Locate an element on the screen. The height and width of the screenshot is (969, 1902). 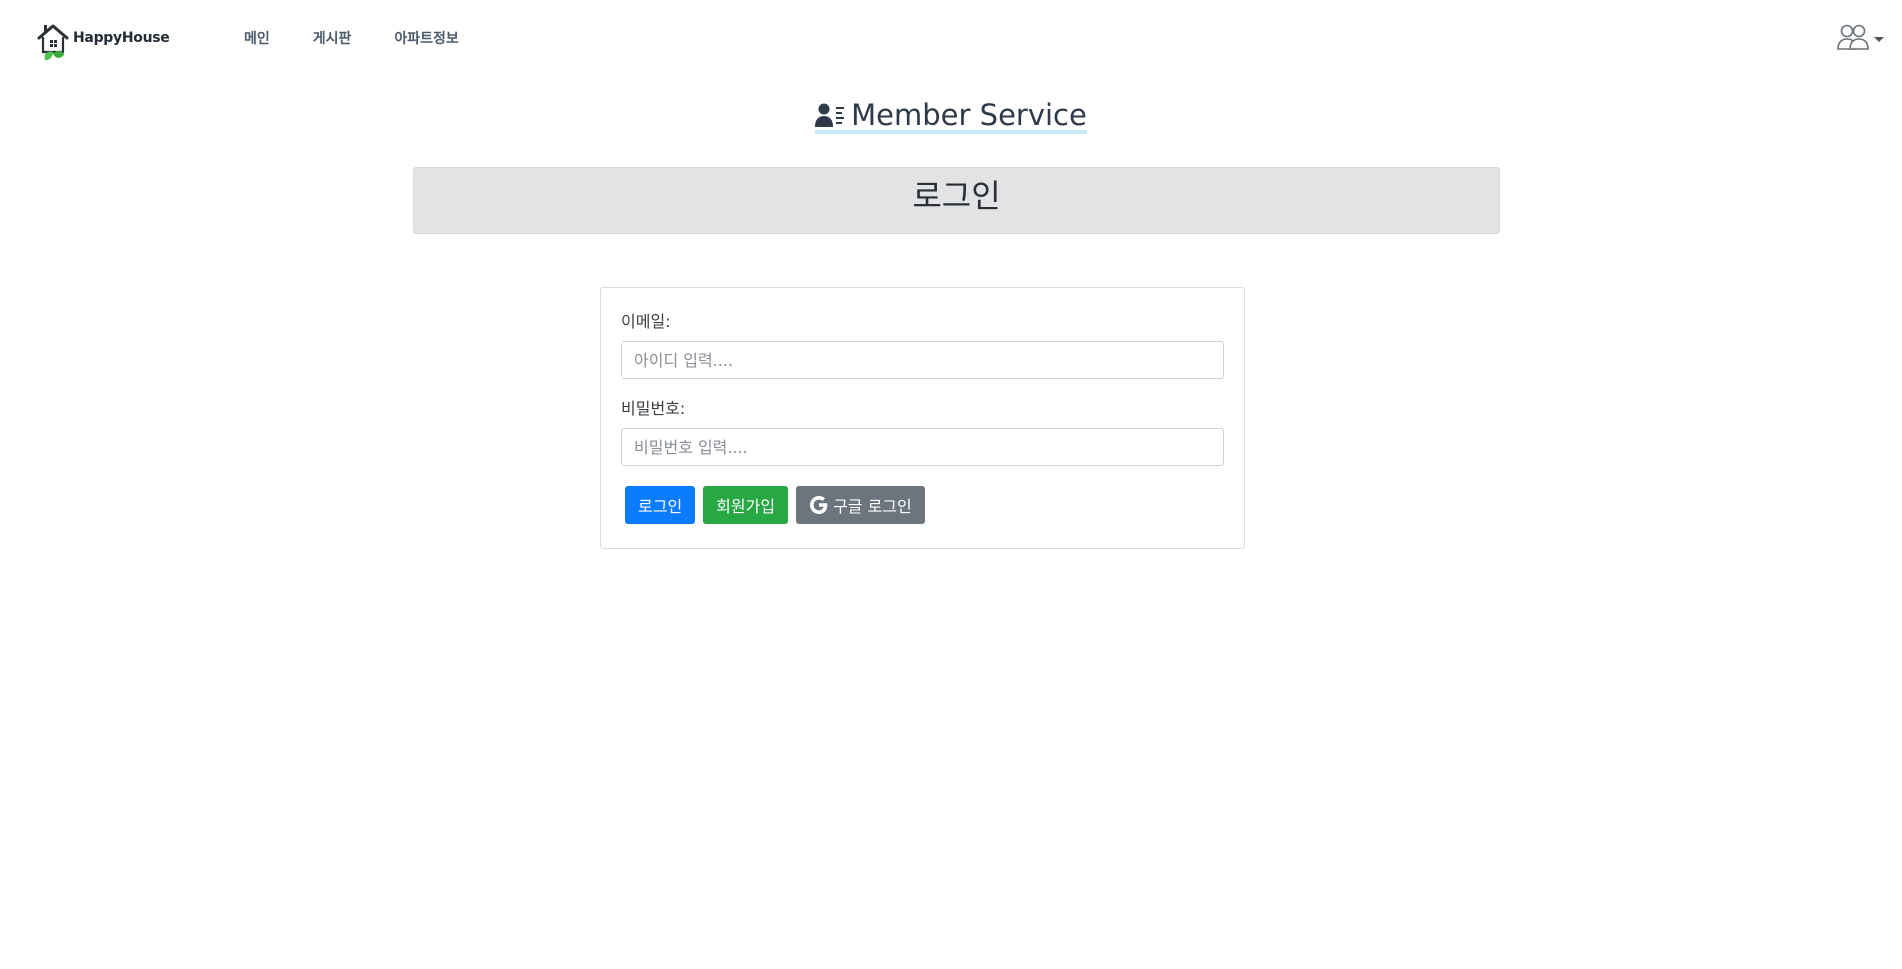
password-input is located at coordinates (922, 447).